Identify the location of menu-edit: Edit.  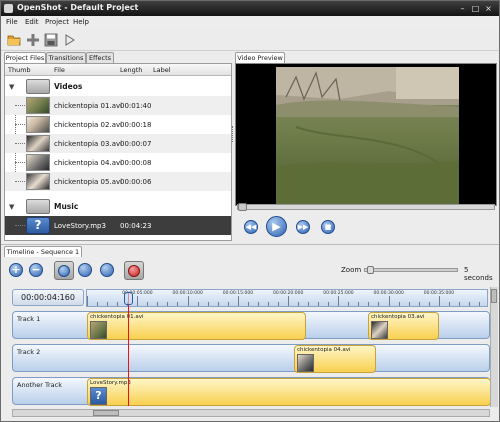
(32, 22).